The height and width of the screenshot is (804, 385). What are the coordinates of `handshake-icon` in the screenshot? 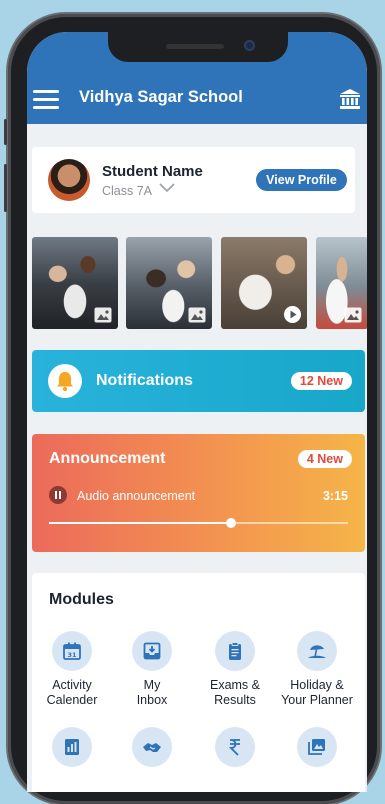 It's located at (152, 747).